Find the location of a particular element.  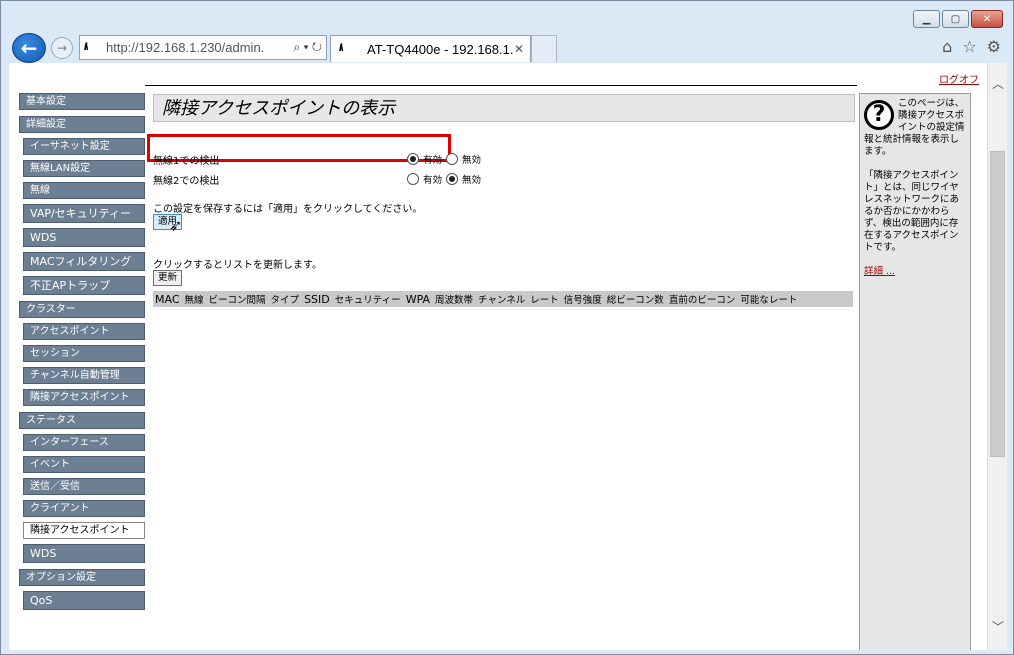

home-icon: ⌂ is located at coordinates (947, 46).